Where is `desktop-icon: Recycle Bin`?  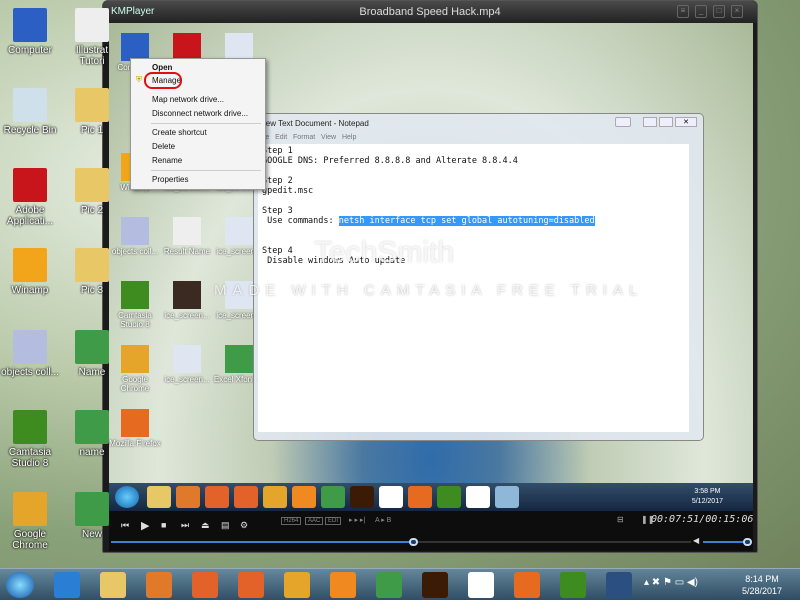 desktop-icon: Recycle Bin is located at coordinates (30, 112).